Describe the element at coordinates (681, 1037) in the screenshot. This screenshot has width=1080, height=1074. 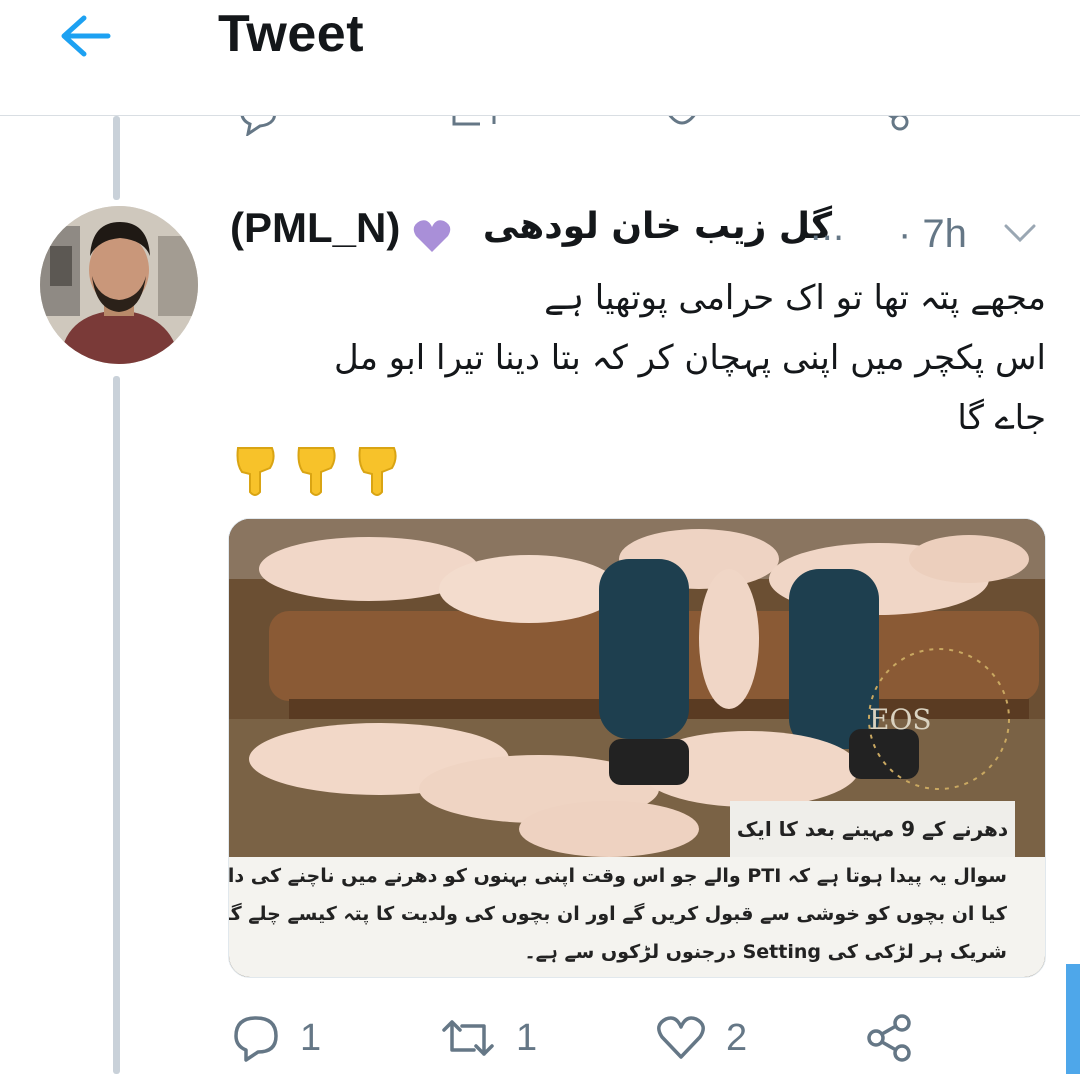
I see `heart-icon` at that location.